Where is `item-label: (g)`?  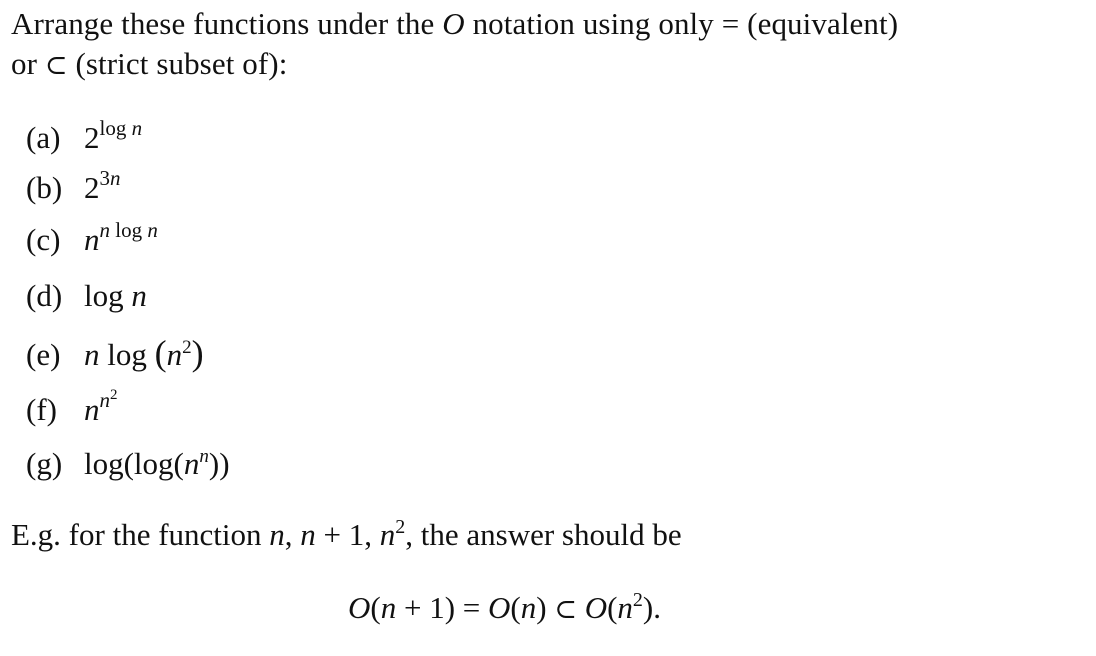
item-label: (g) is located at coordinates (44, 463).